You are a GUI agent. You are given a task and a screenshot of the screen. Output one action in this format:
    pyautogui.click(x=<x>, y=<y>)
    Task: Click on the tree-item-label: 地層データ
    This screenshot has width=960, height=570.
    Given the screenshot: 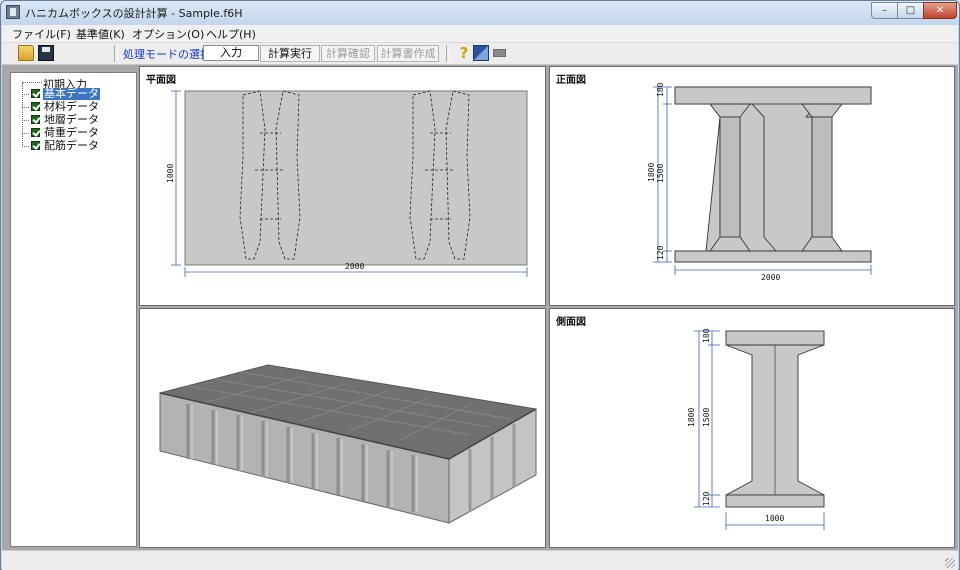 What is the action you would take?
    pyautogui.click(x=71, y=119)
    